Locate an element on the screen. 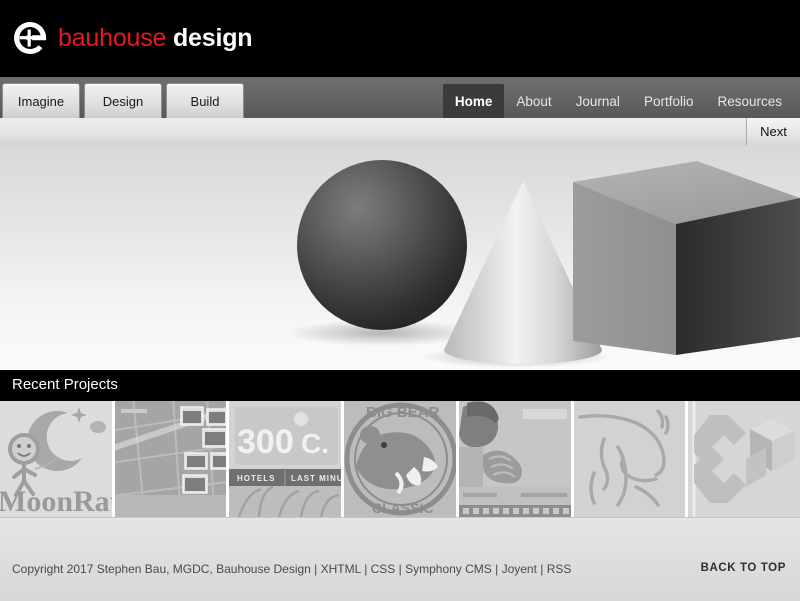 This screenshot has width=800, height=601. prayer-photo-artwork is located at coordinates (514, 459).